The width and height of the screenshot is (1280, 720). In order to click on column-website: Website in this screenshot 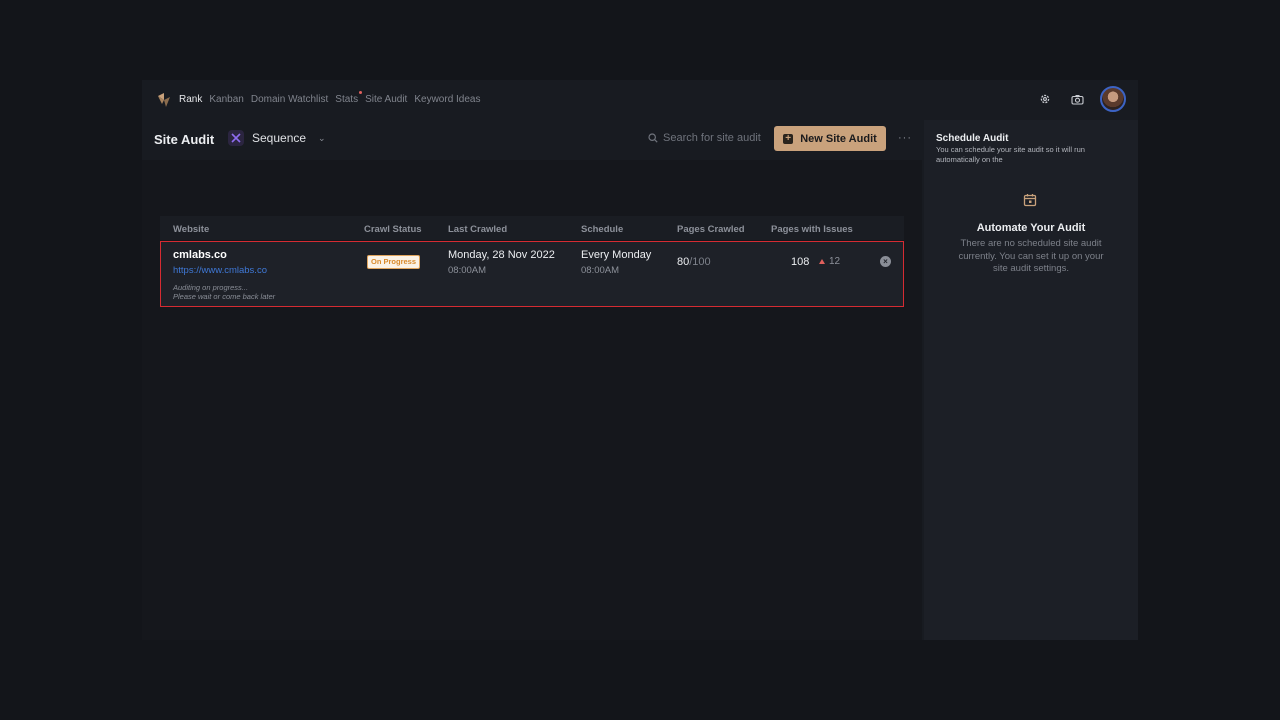, I will do `click(191, 229)`.